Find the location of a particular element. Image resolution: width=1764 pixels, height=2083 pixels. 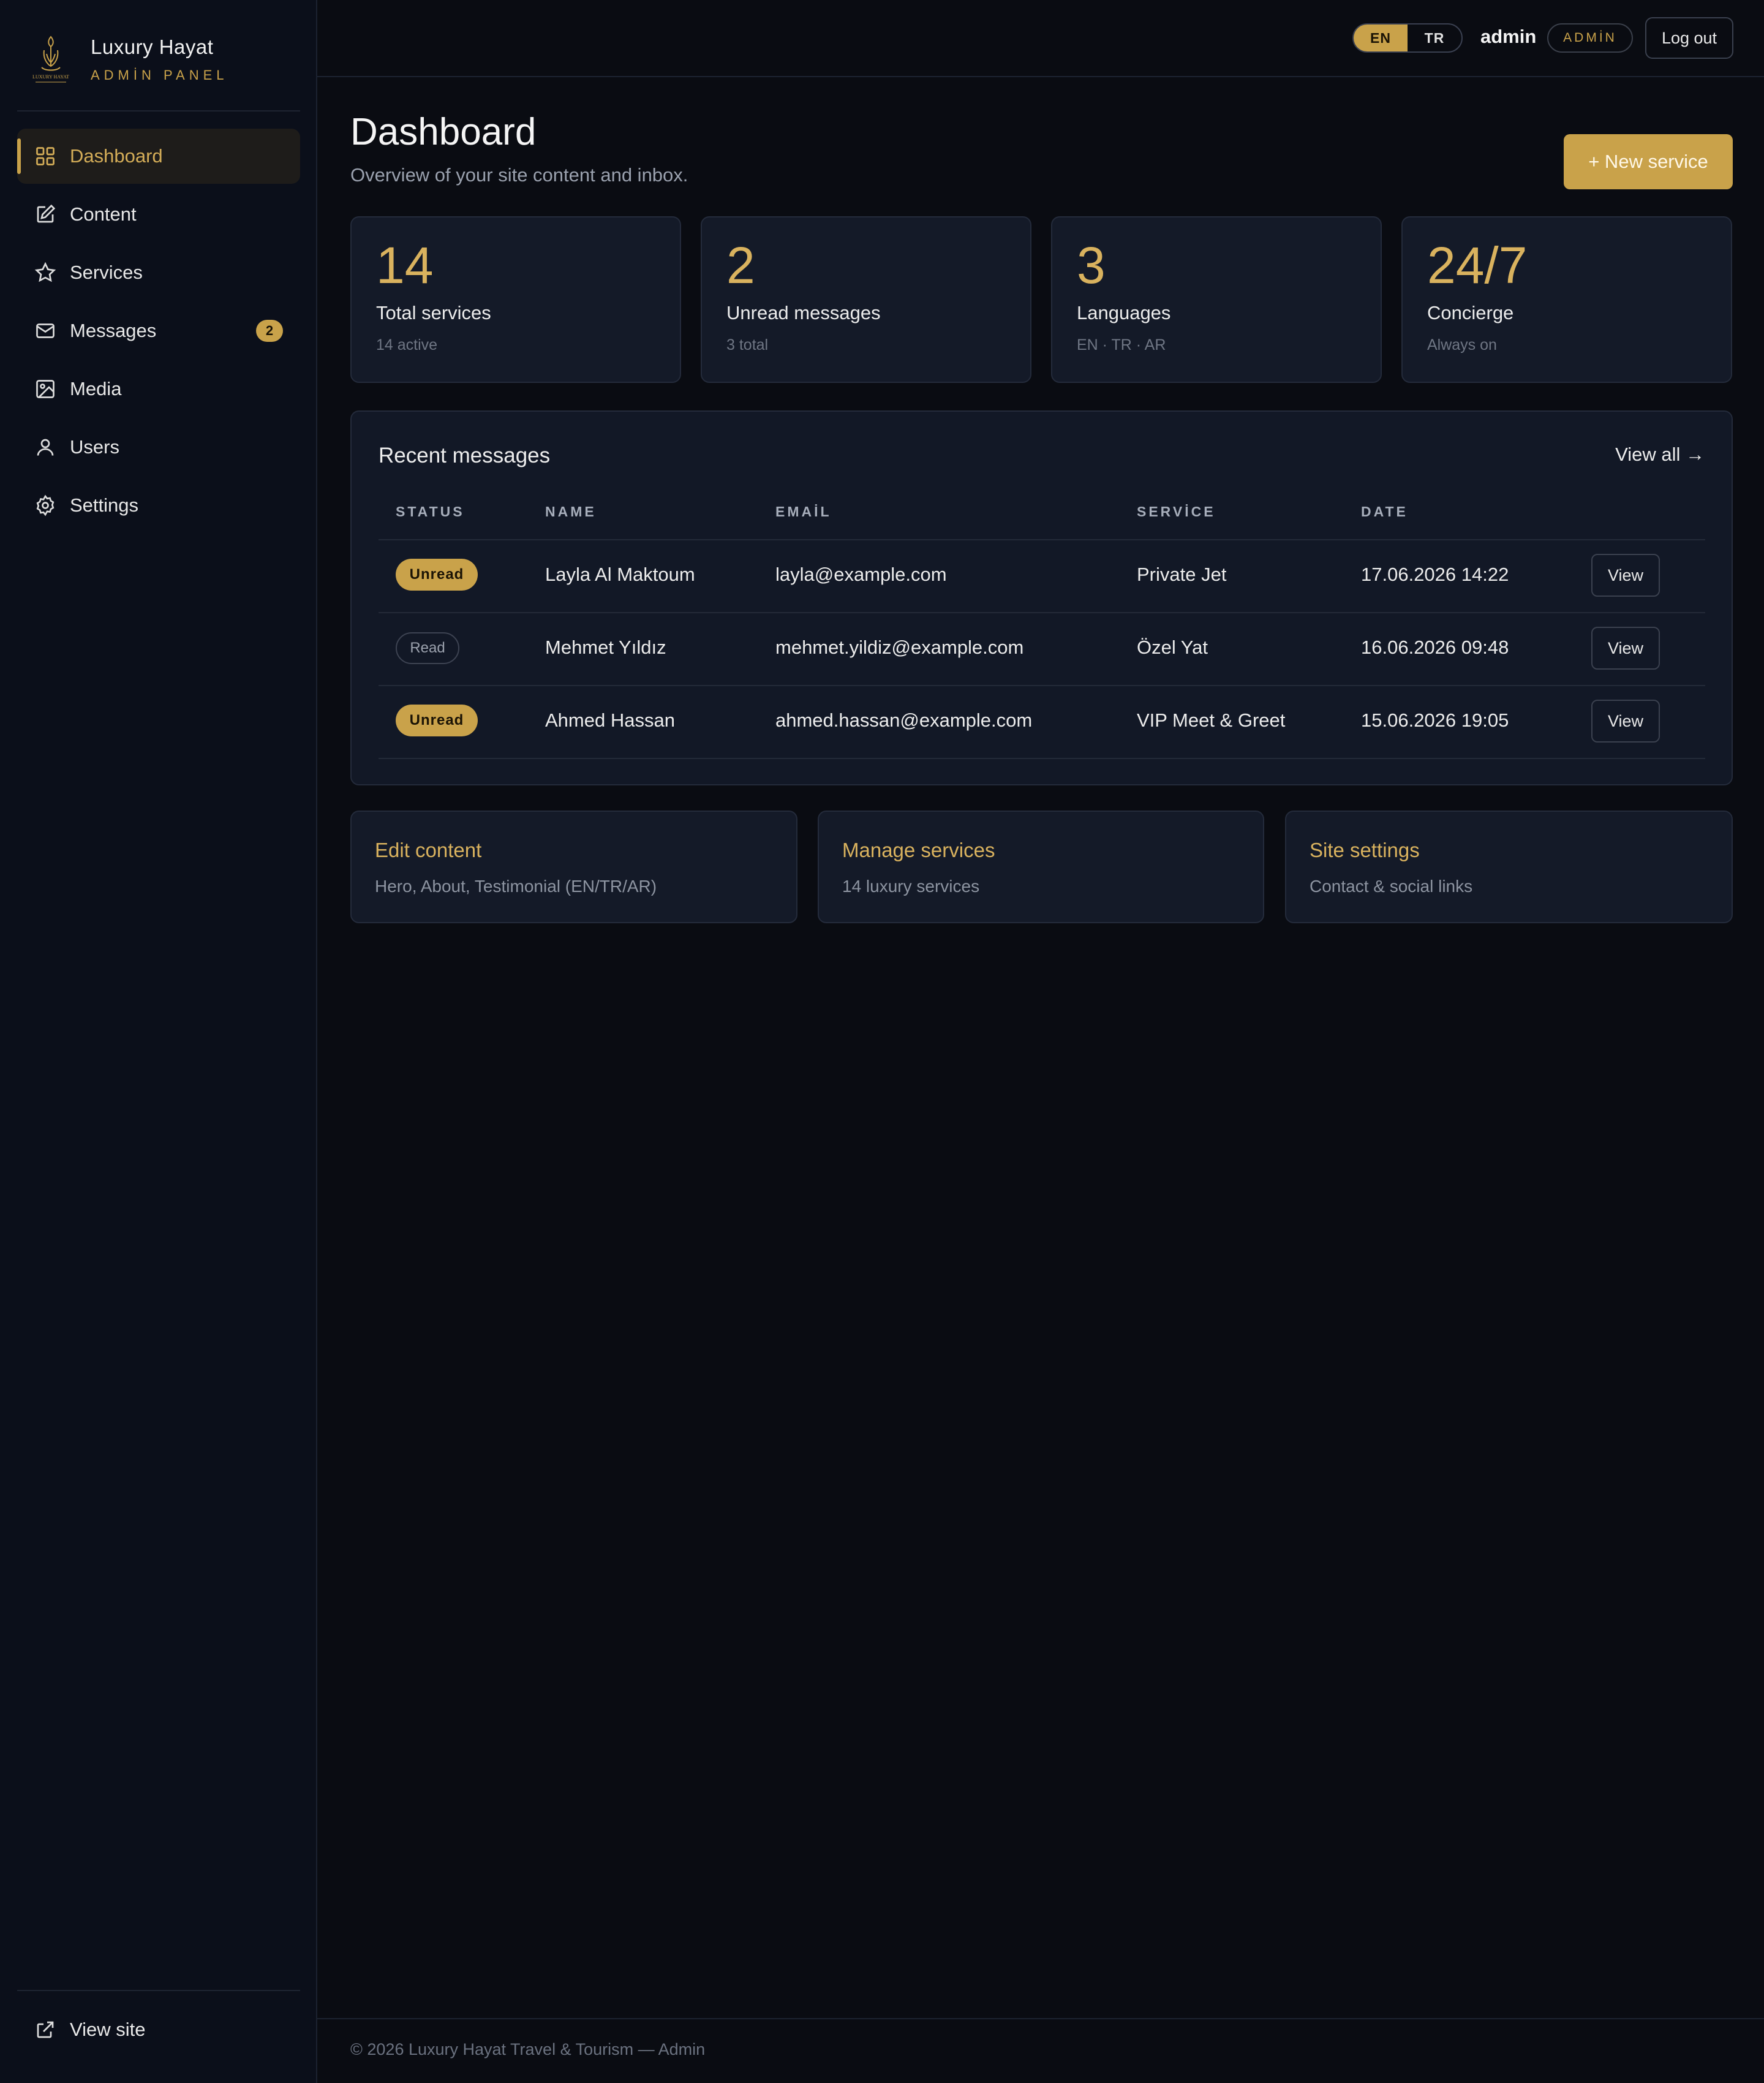

sidebar-item-label: Settings is located at coordinates (105, 505).